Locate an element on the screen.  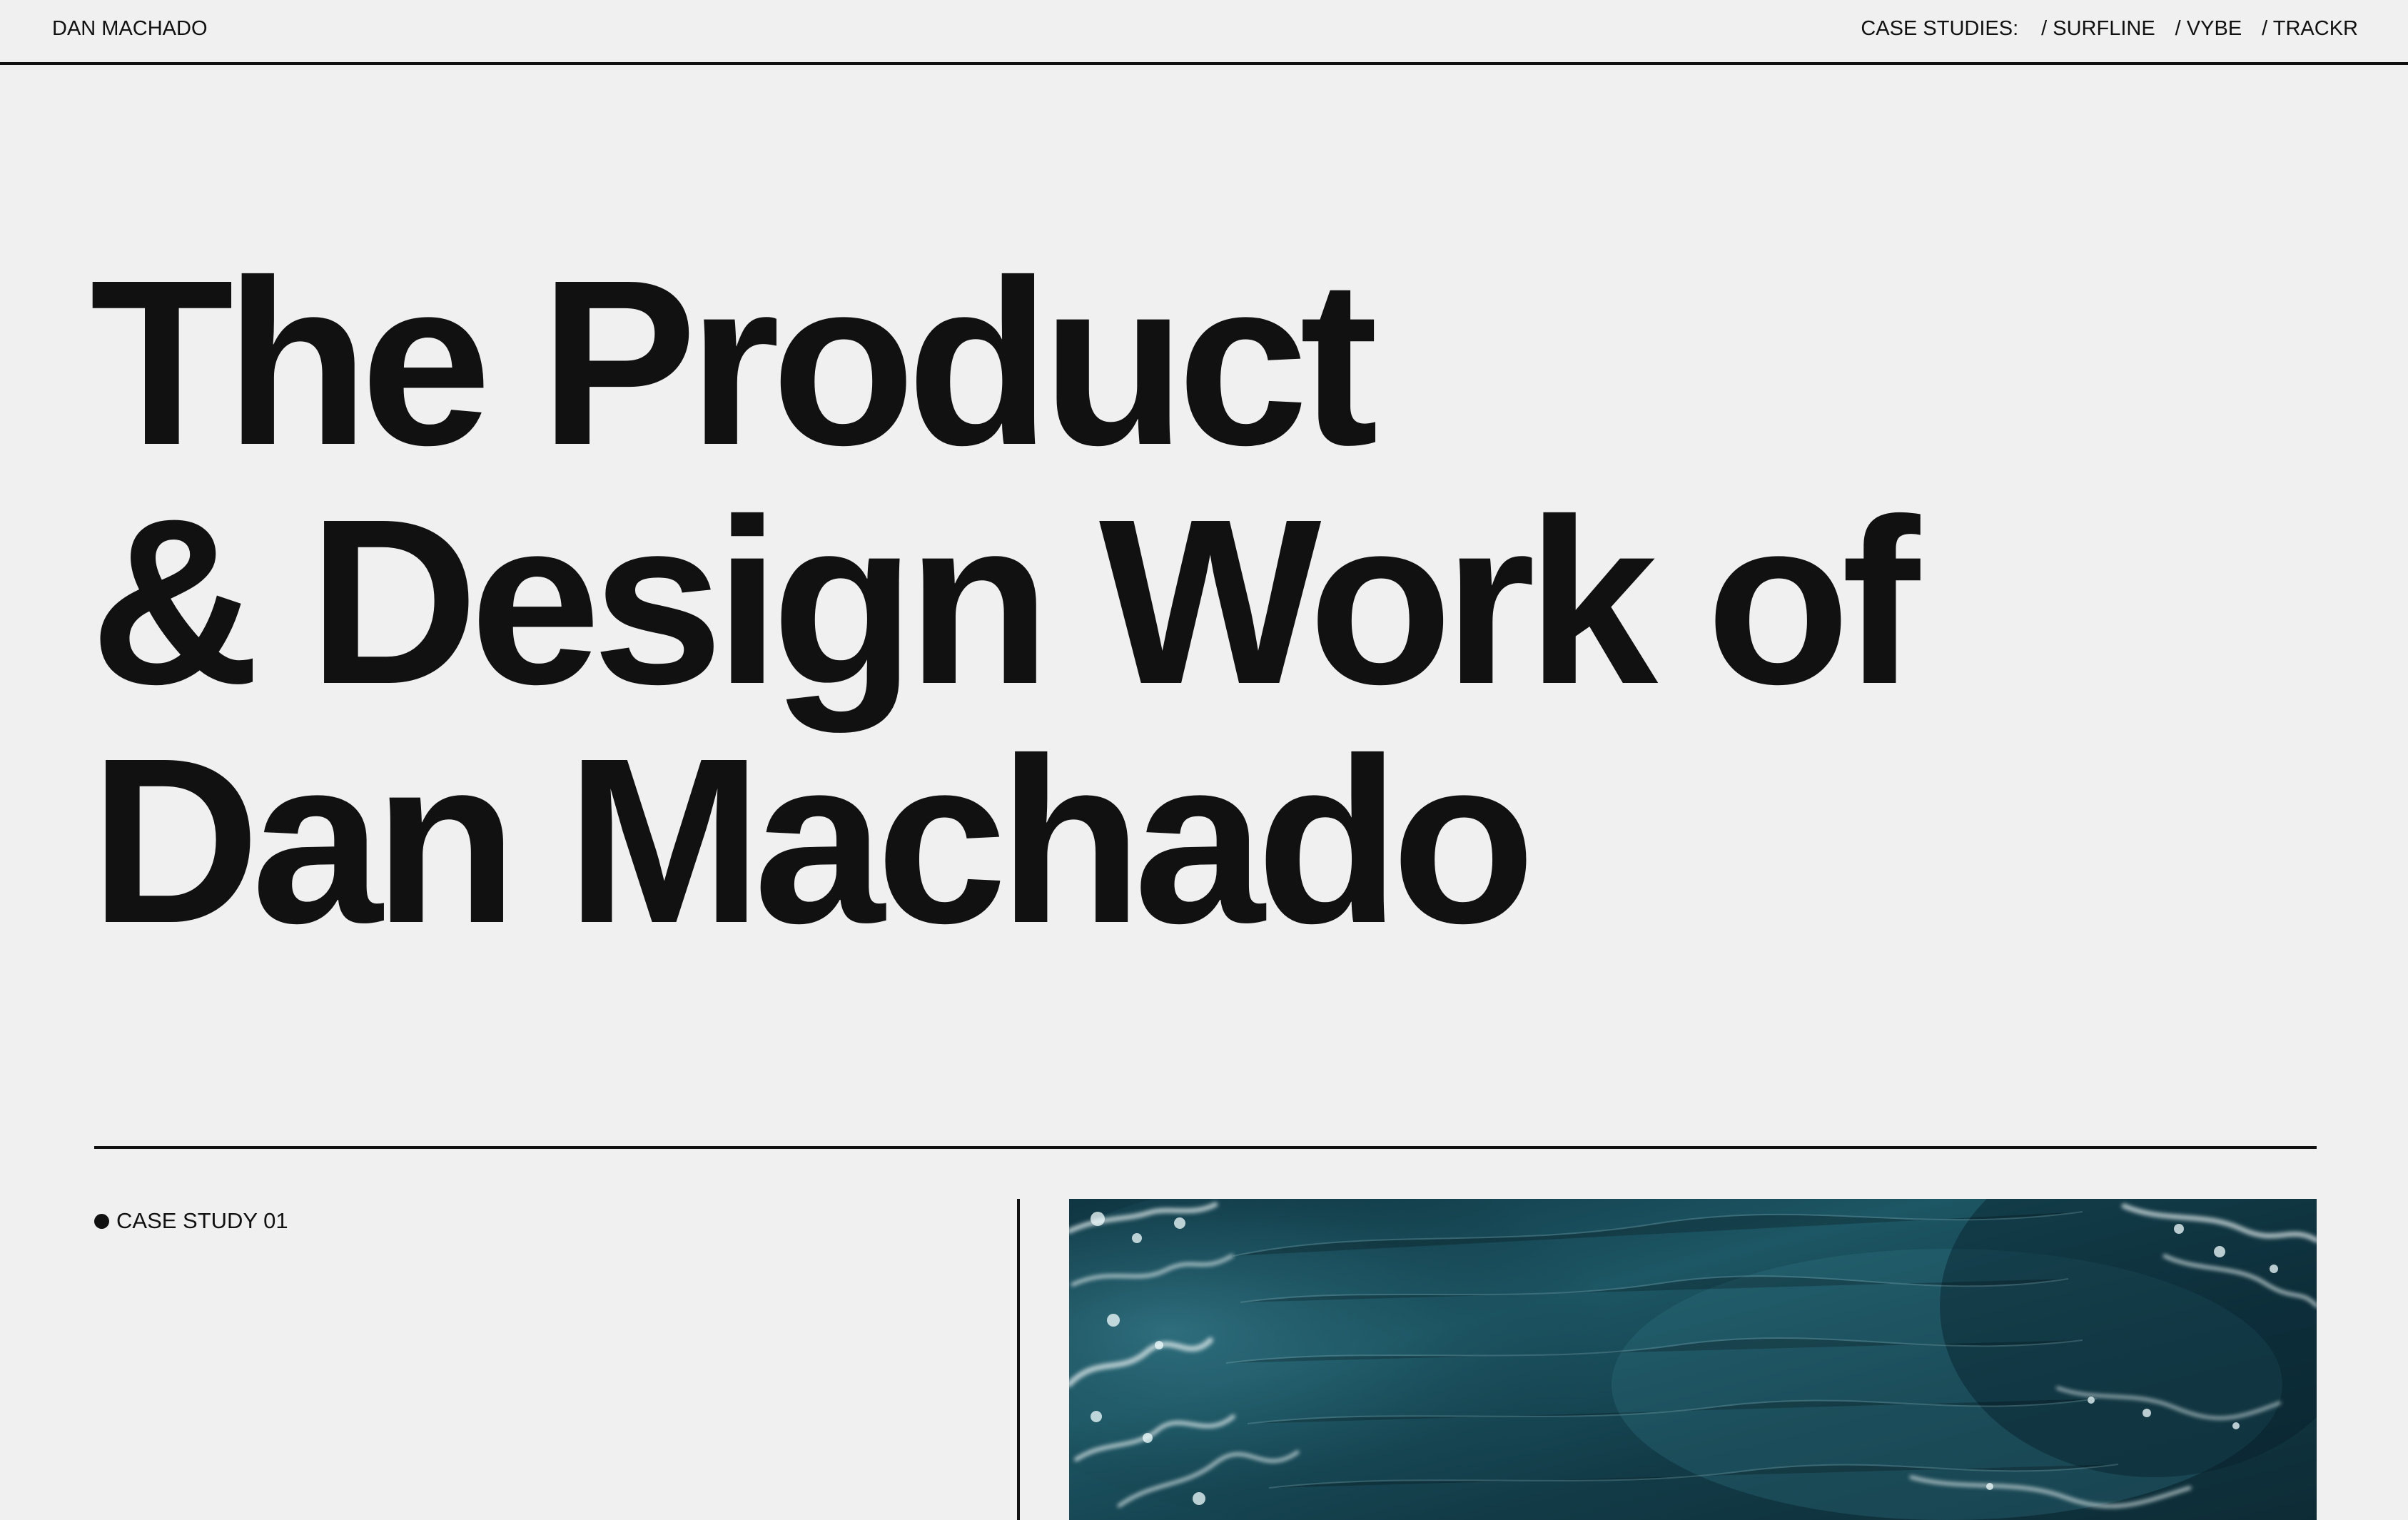
hero-title-line-3: Dan Machado is located at coordinates (812, 840).